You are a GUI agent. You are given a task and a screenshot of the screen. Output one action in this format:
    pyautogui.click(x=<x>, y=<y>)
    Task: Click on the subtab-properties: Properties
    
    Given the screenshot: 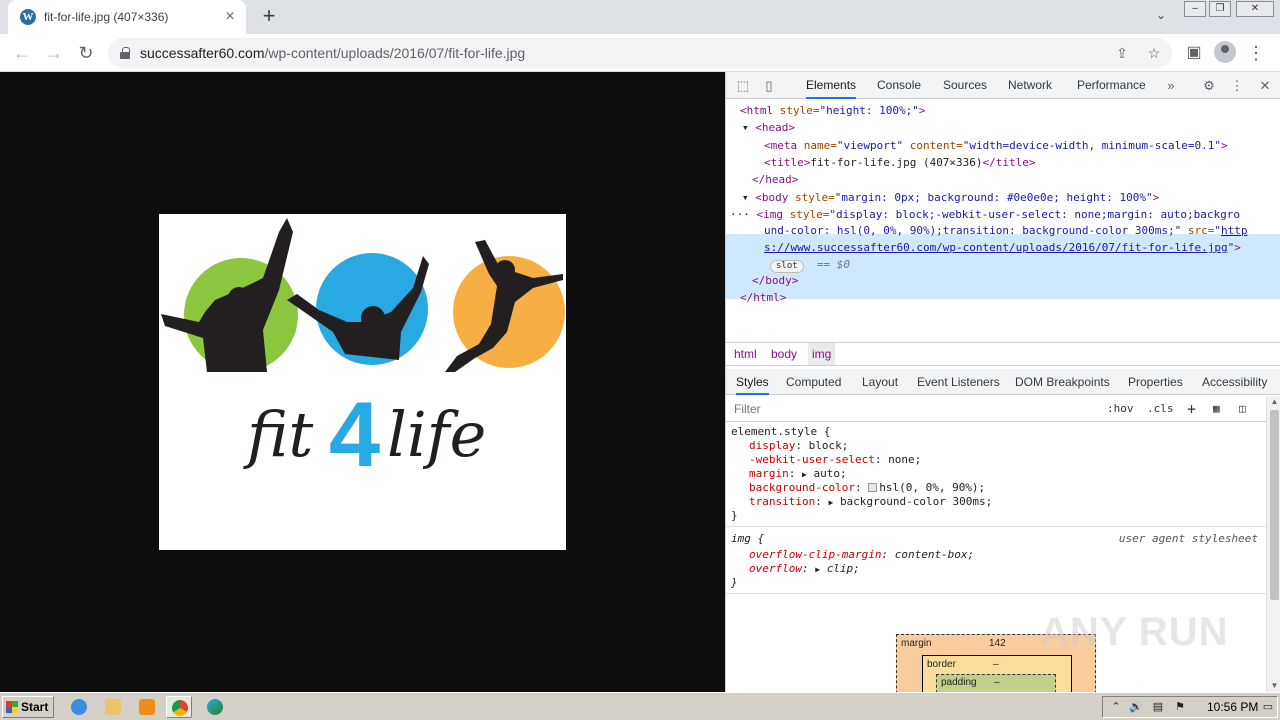 What is the action you would take?
    pyautogui.click(x=1155, y=382)
    